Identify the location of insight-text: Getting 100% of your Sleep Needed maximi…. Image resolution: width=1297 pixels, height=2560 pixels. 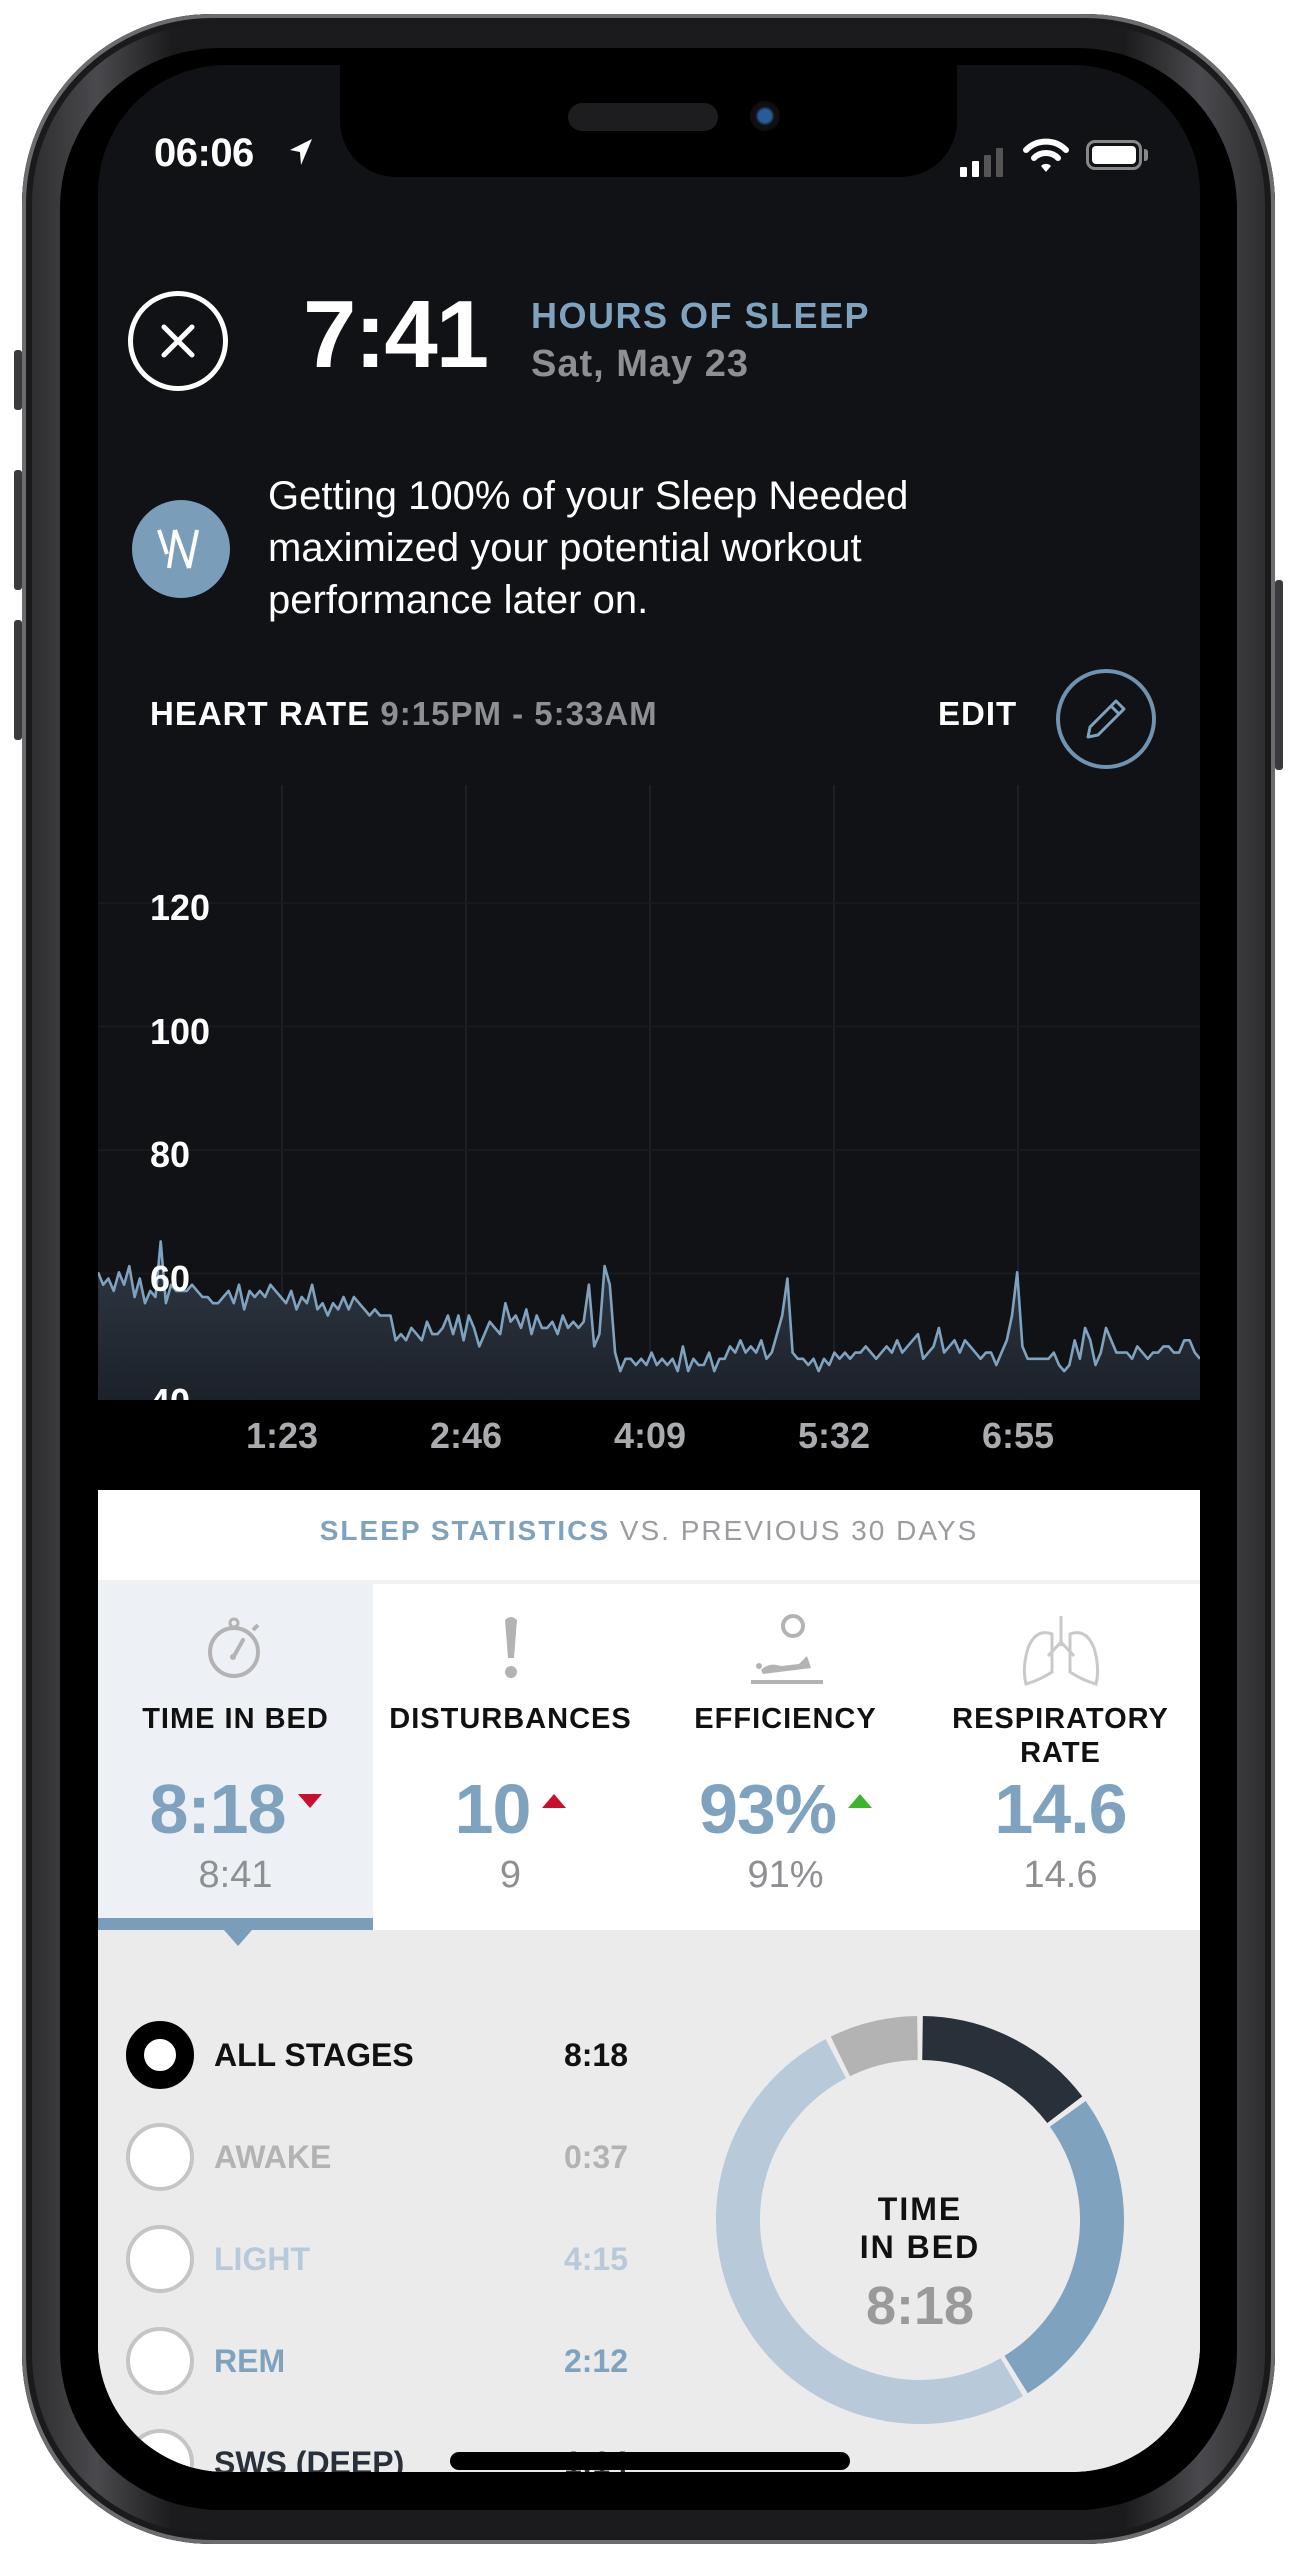
(588, 548).